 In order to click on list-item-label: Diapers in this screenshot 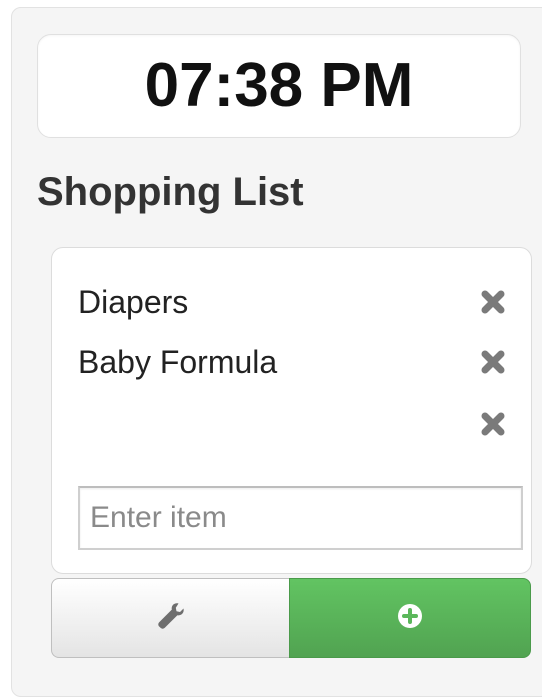, I will do `click(133, 302)`.